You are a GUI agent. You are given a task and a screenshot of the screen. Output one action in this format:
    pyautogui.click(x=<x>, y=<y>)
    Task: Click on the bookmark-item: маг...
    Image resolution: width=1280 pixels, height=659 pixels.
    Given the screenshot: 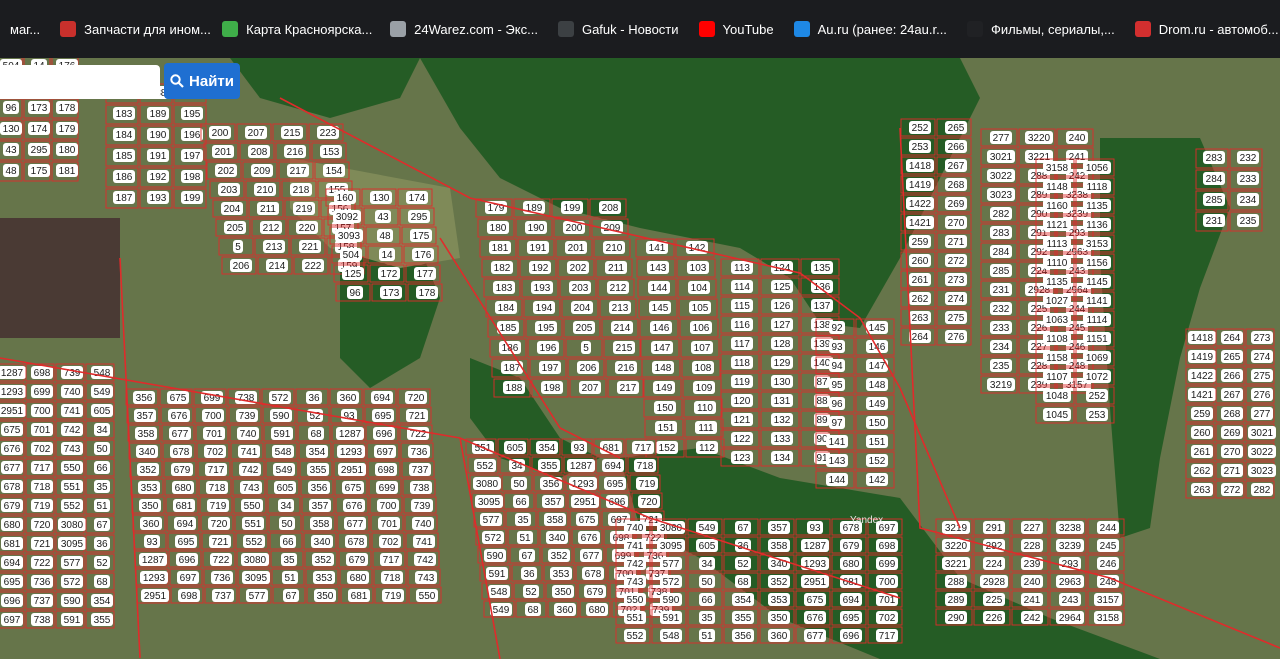 What is the action you would take?
    pyautogui.click(x=25, y=29)
    